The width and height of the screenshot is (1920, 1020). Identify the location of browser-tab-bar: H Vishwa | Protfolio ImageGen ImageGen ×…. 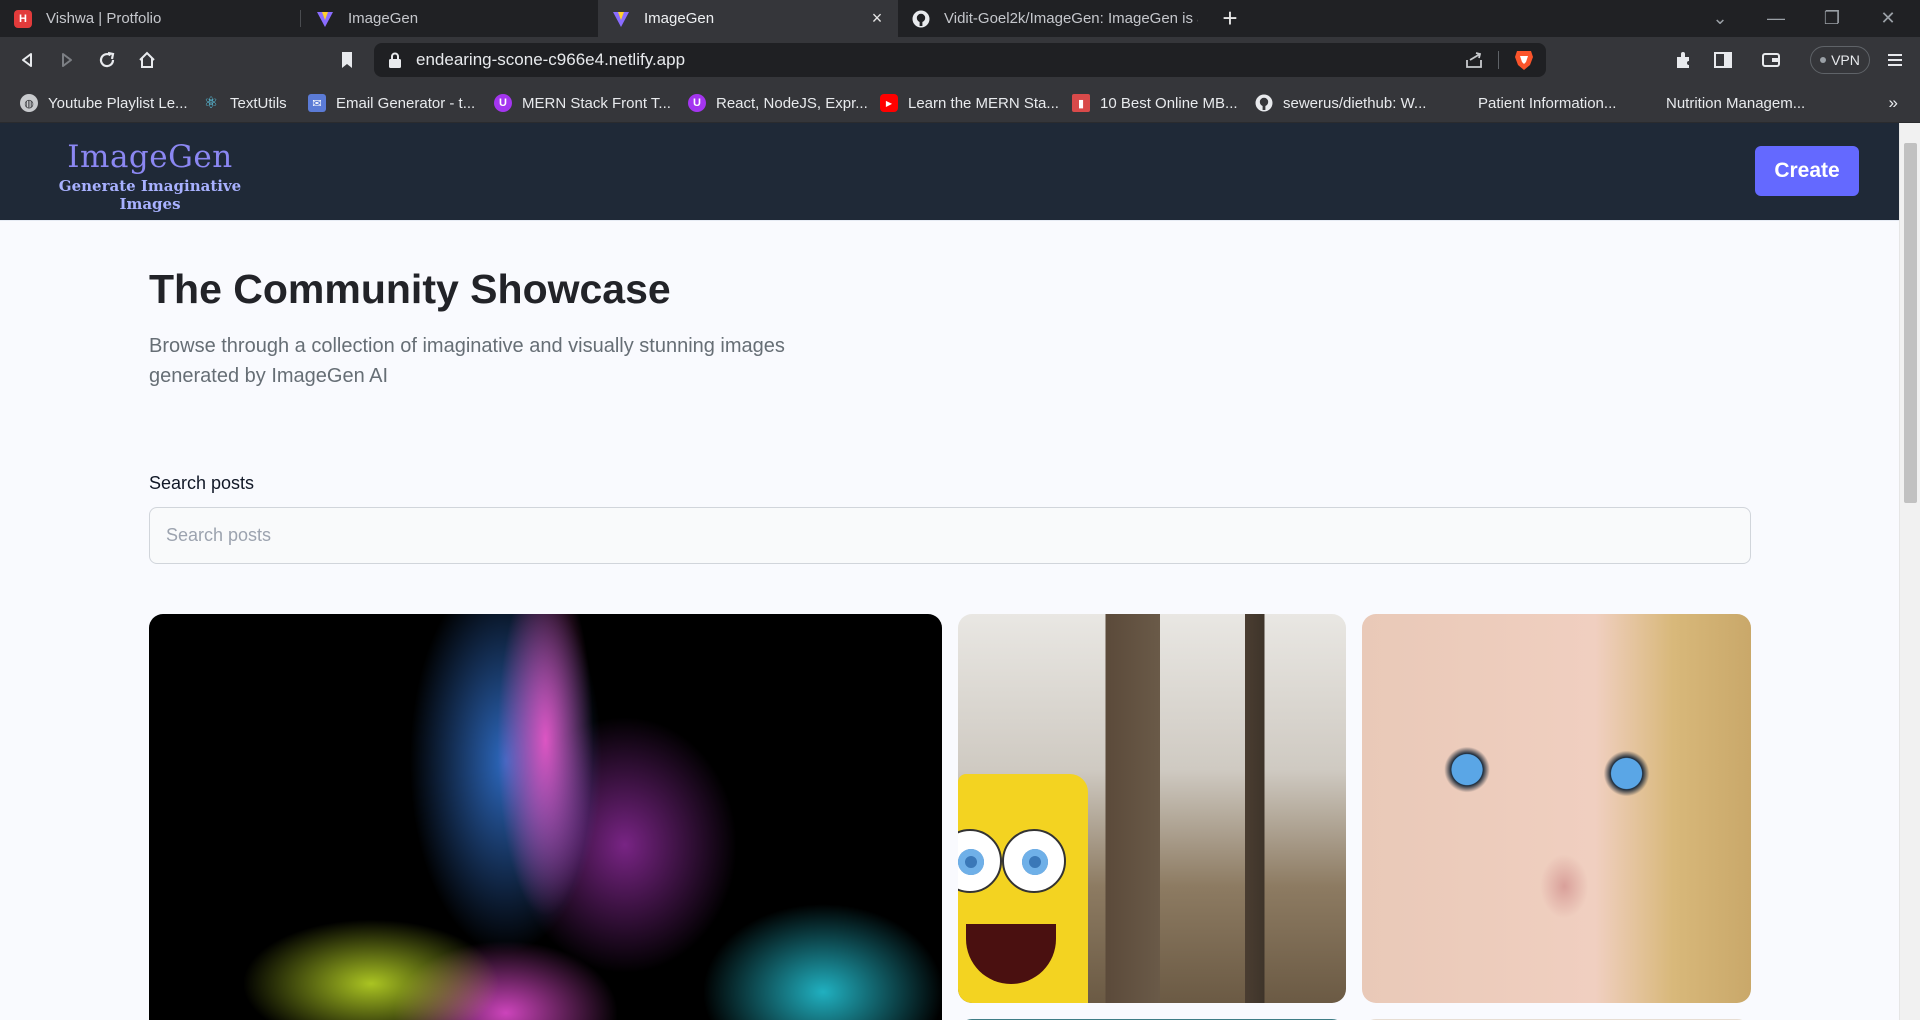
(960, 18).